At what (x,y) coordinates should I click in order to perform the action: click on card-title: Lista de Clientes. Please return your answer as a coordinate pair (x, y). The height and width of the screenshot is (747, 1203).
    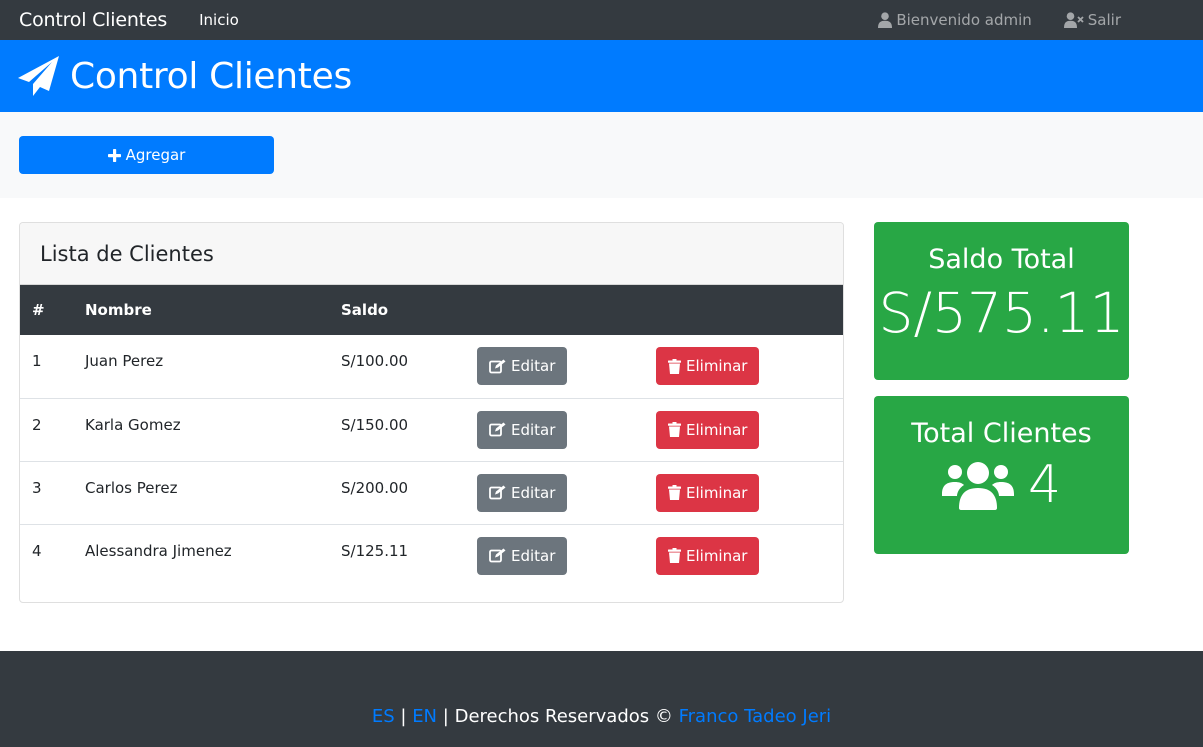
    Looking at the image, I should click on (127, 253).